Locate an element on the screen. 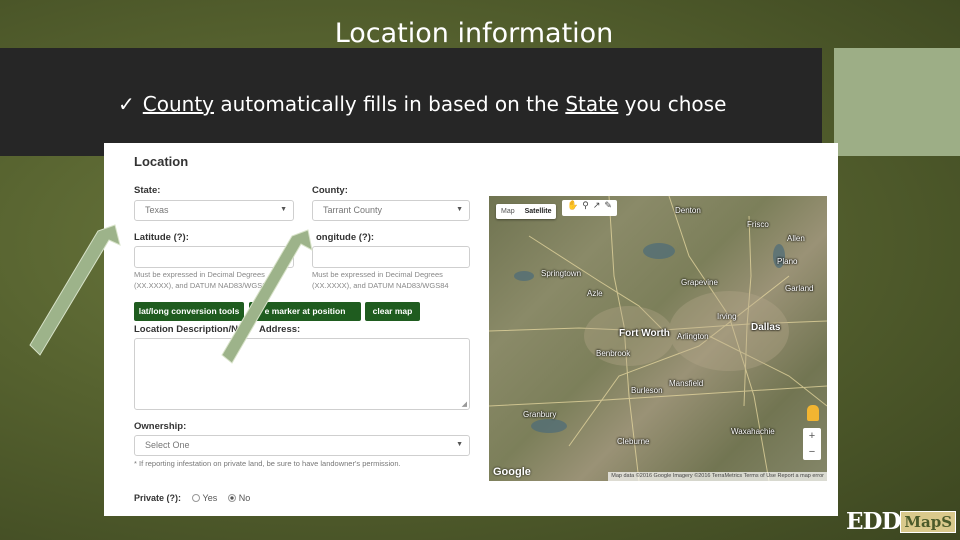  city-label: Grapevine is located at coordinates (699, 282).